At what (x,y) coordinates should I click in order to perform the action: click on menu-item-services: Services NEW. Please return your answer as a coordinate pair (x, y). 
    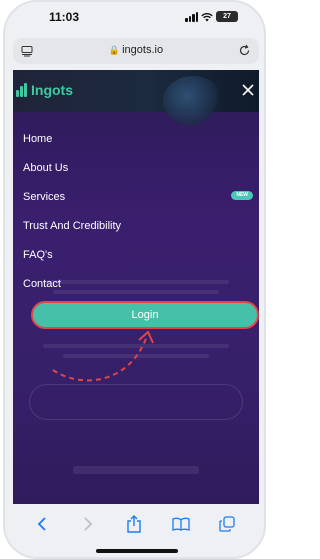
    Looking at the image, I should click on (136, 196).